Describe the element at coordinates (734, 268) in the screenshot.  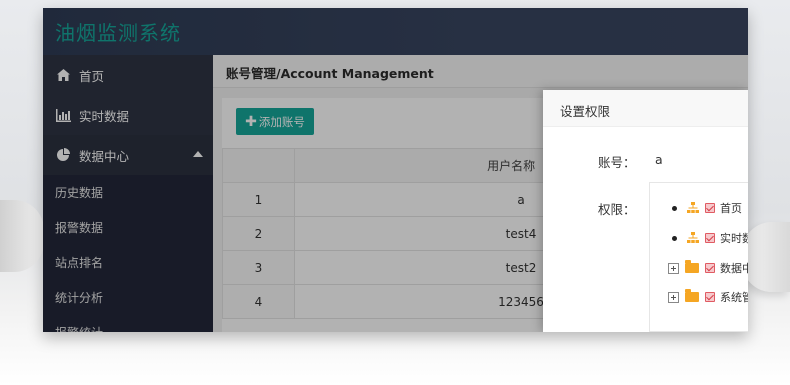
I see `tree-node-label: 数据中` at that location.